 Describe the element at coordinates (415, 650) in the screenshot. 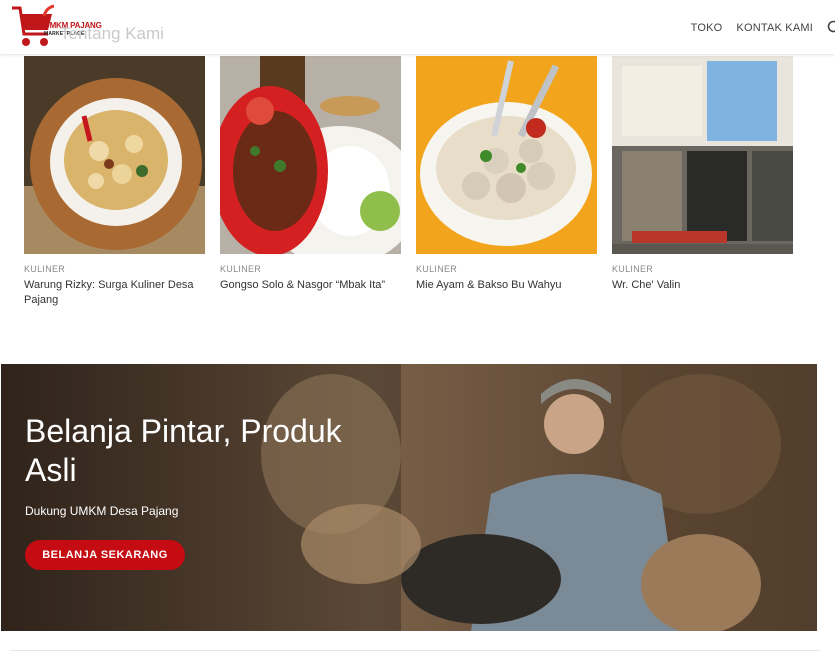

I see `divider` at that location.